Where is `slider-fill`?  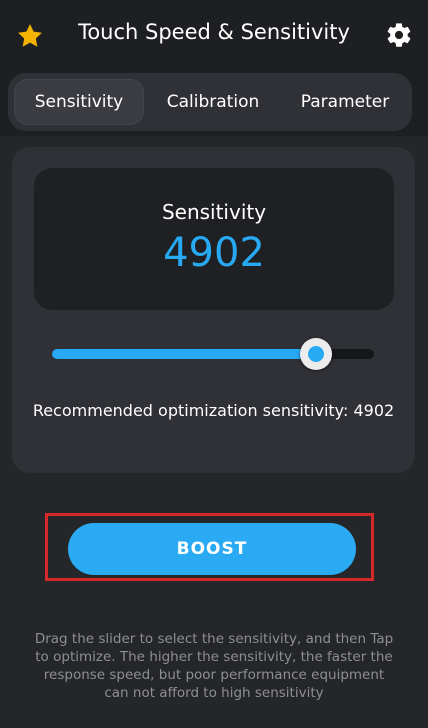
slider-fill is located at coordinates (184, 354).